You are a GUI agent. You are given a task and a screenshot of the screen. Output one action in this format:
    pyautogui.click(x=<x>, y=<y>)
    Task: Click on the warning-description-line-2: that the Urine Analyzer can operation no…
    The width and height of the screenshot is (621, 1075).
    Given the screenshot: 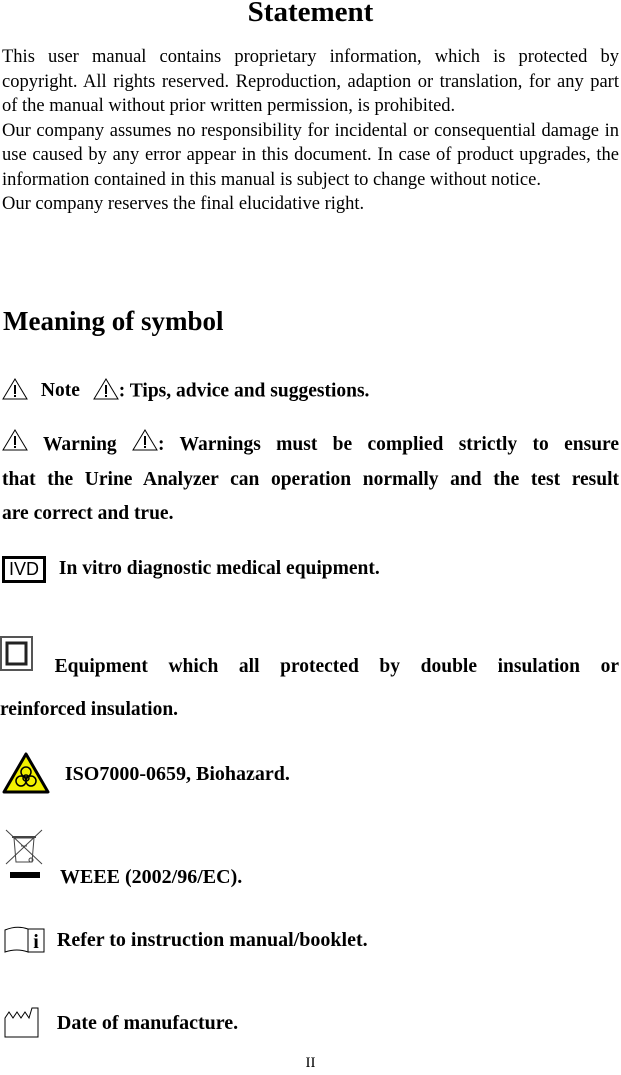 What is the action you would take?
    pyautogui.click(x=310, y=479)
    